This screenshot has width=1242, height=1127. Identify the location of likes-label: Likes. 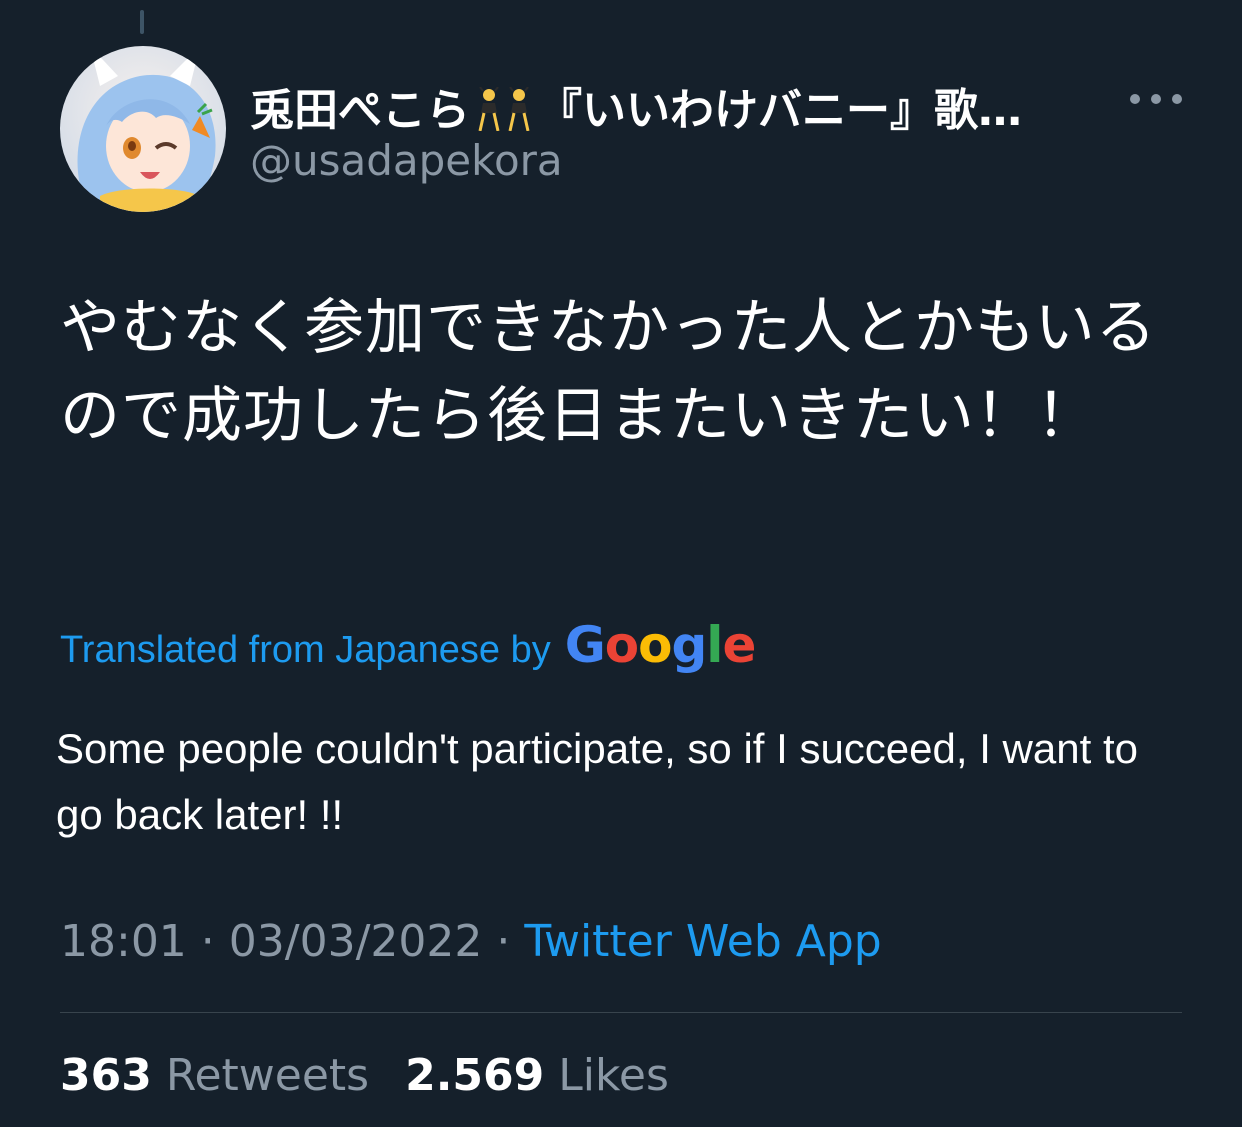
(613, 1075).